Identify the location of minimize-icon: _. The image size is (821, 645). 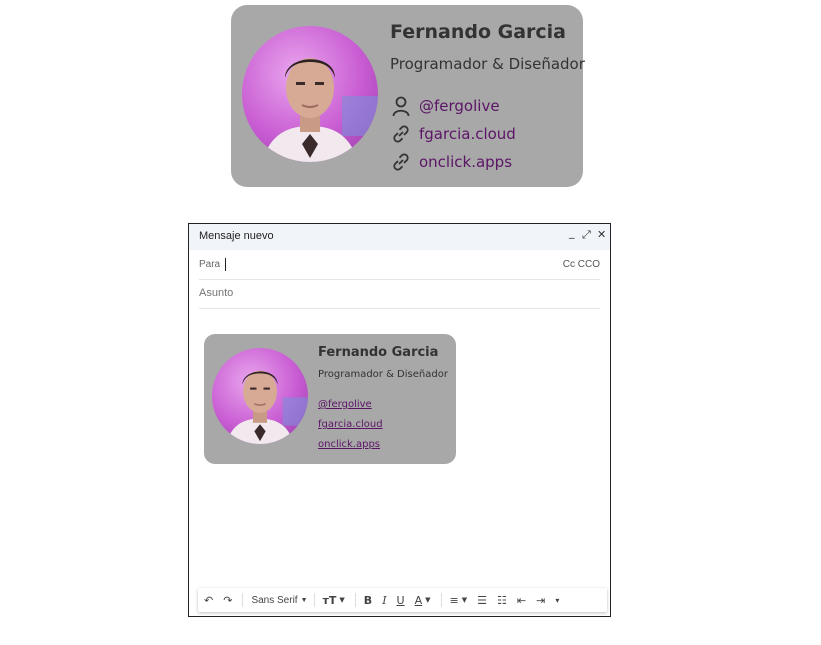
(572, 232).